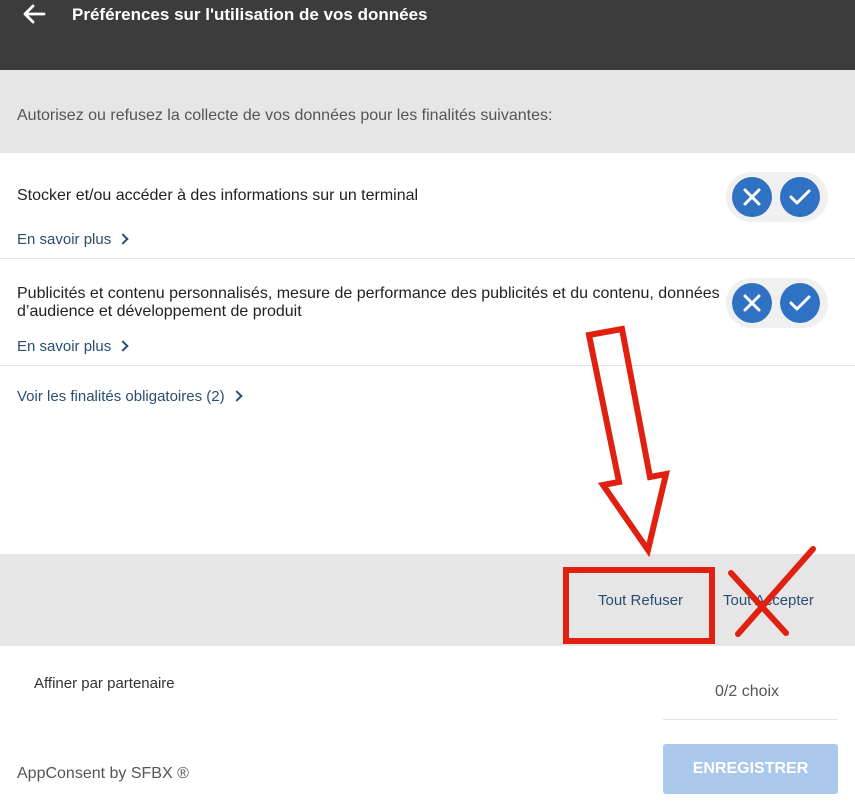 This screenshot has height=801, width=855. Describe the element at coordinates (640, 600) in the screenshot. I see `refuse-all-button: Tout Refuser` at that location.